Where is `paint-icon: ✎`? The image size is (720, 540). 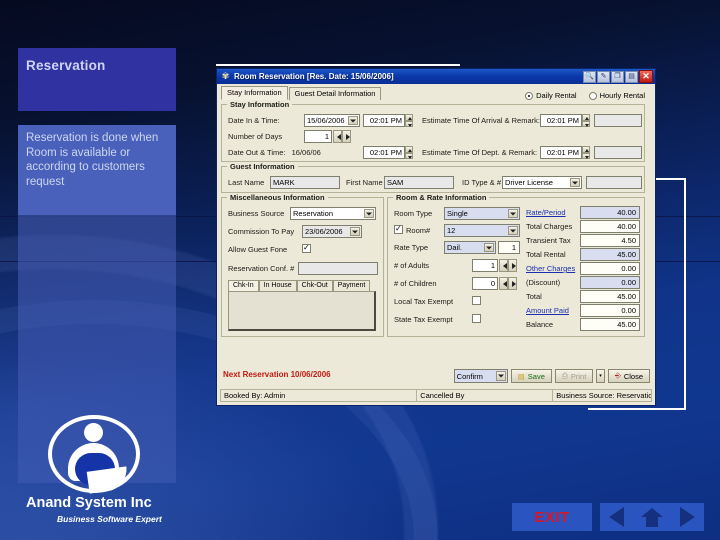
paint-icon: ✎ is located at coordinates (603, 76).